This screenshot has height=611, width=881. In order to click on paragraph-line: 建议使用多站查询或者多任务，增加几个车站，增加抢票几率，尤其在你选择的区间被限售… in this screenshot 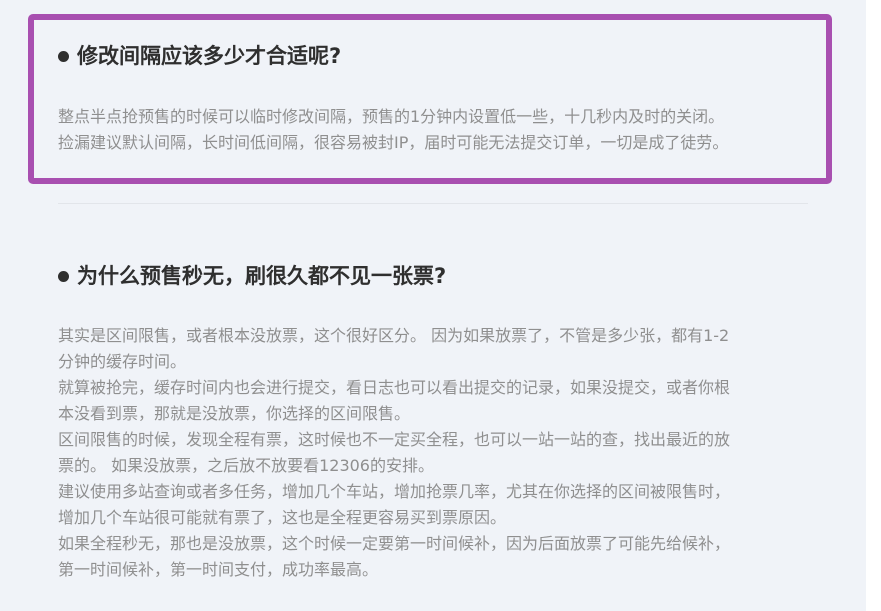, I will do `click(394, 491)`.